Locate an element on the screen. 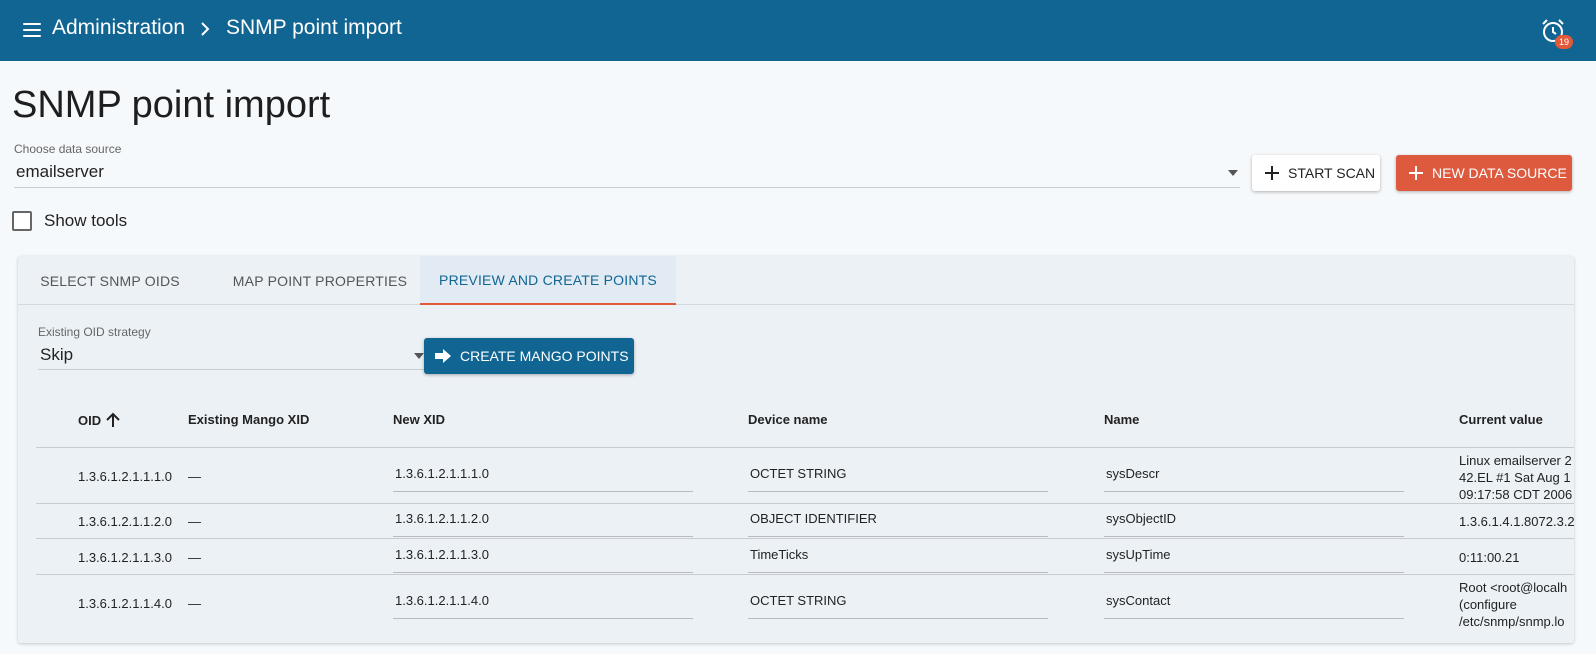 This screenshot has width=1596, height=654. tab-map-point-properties: MAP POINT PROPERTIES is located at coordinates (320, 280).